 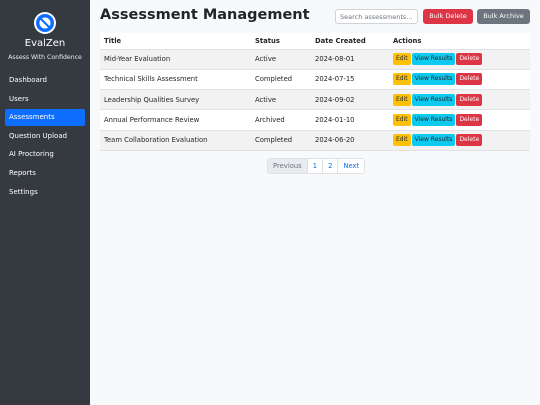 I want to click on pagination-next: Next, so click(x=351, y=166).